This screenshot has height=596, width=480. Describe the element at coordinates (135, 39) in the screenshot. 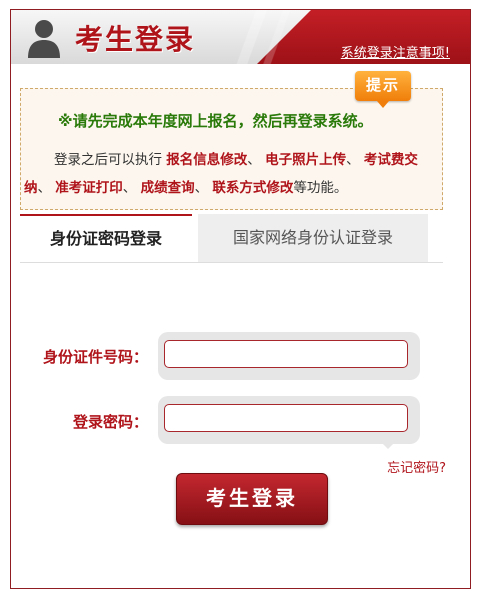

I see `page-title: 考生登录` at that location.